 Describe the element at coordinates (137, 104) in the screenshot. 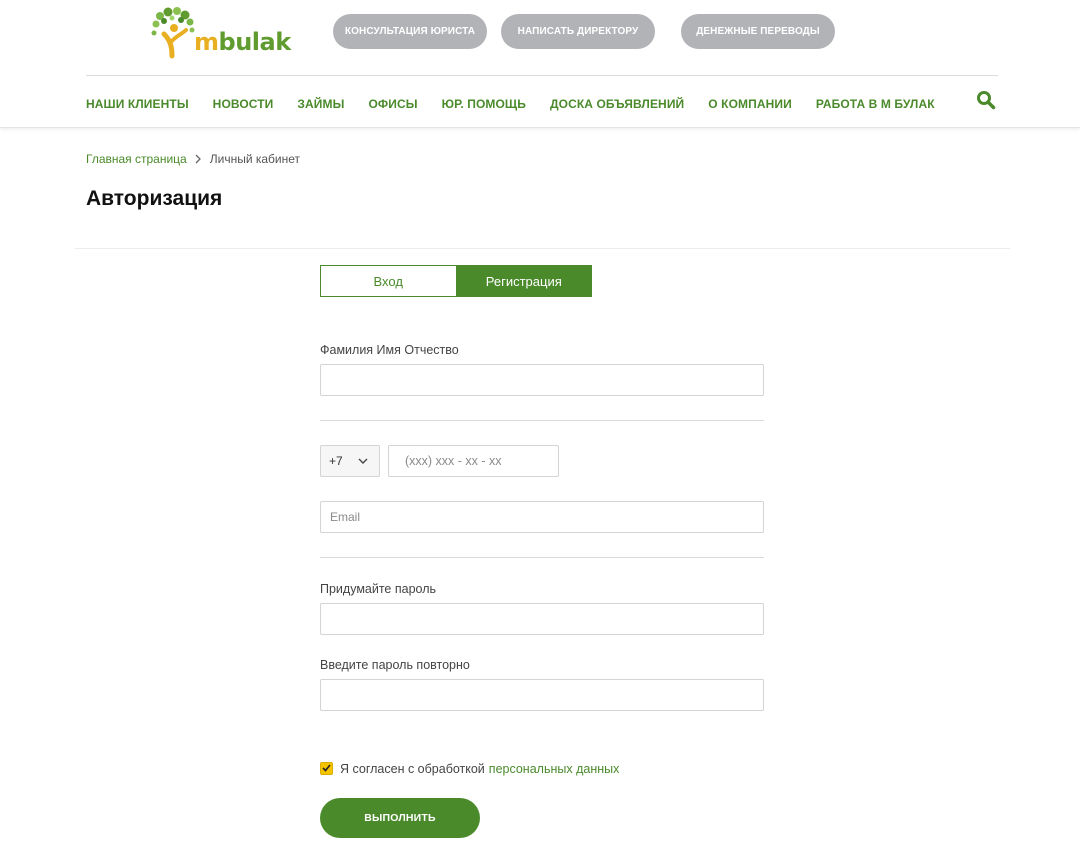

I see `nav-item-clients: Наши клиенты` at that location.